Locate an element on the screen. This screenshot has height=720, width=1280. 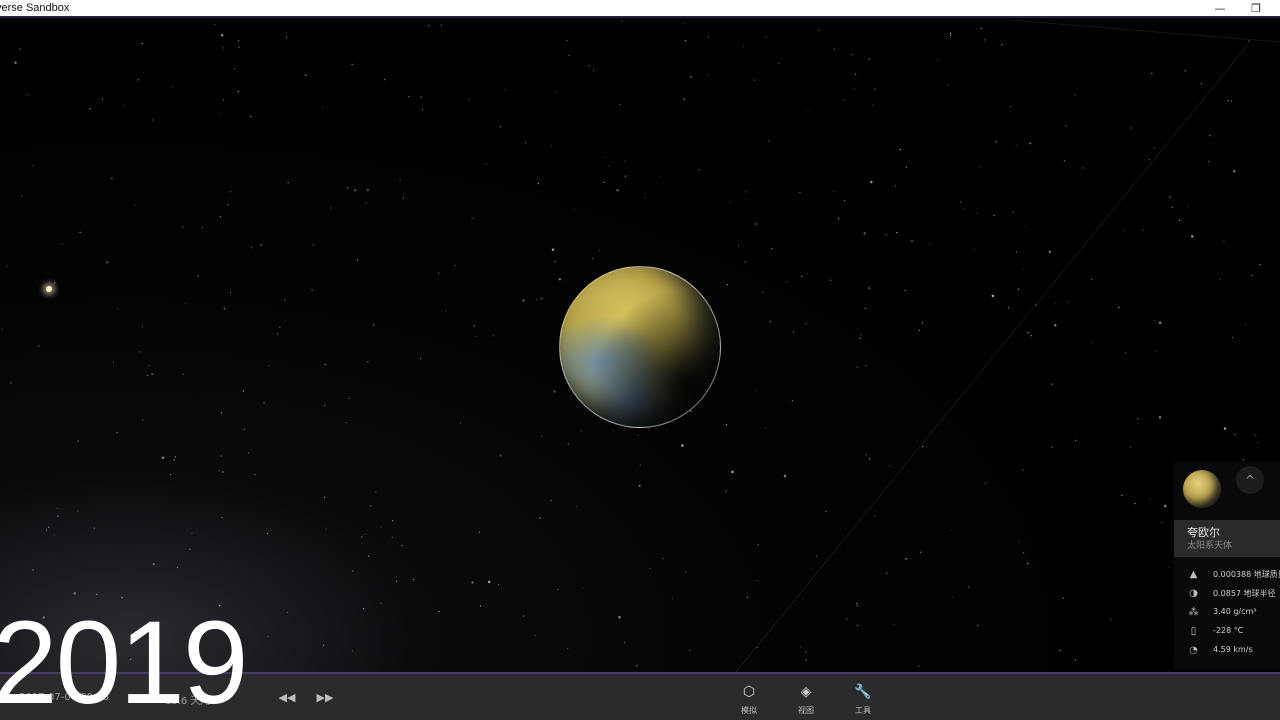
collapse-panel-button: ^ is located at coordinates (1250, 480).